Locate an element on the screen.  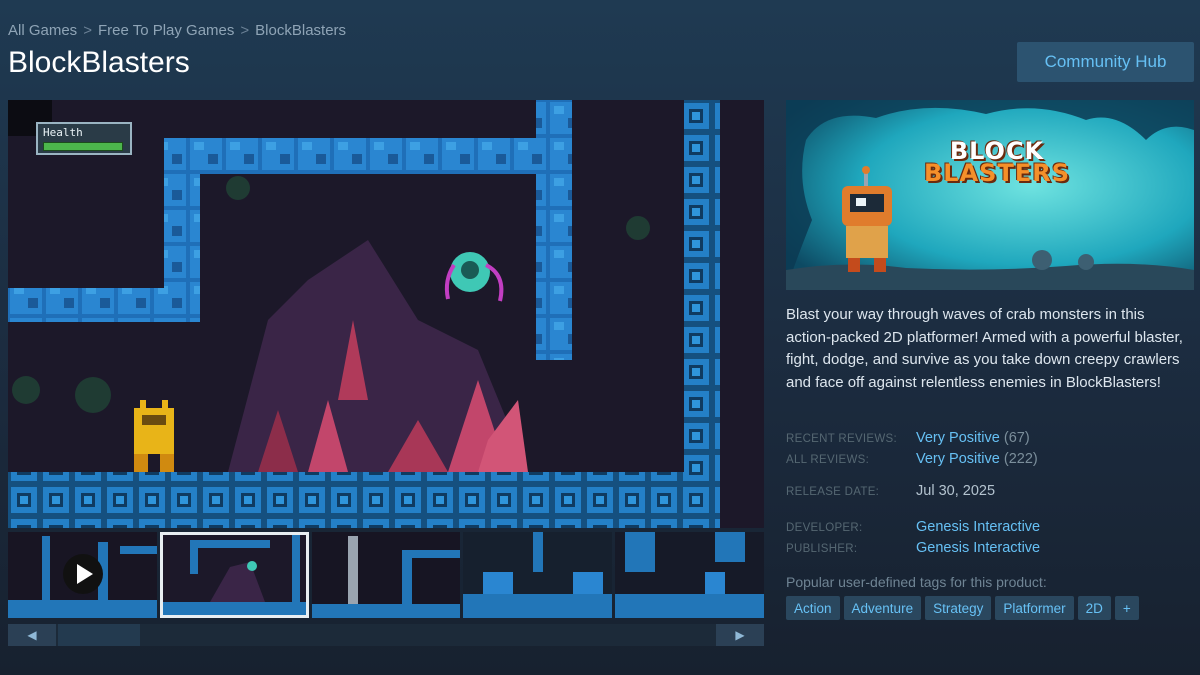
breadcrumb-free-to-play: Free To Play Games is located at coordinates (166, 30).